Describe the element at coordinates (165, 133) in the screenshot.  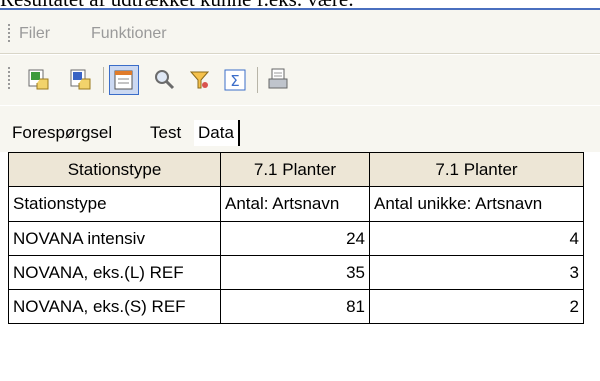
I see `tab-test: Test` at that location.